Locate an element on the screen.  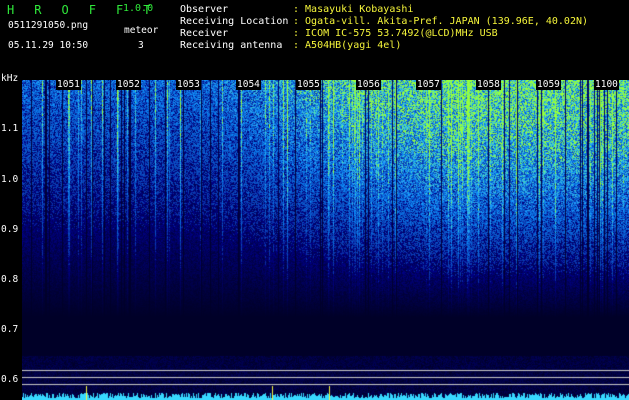
freq-tick-label: 0.8 is located at coordinates (10, 279).